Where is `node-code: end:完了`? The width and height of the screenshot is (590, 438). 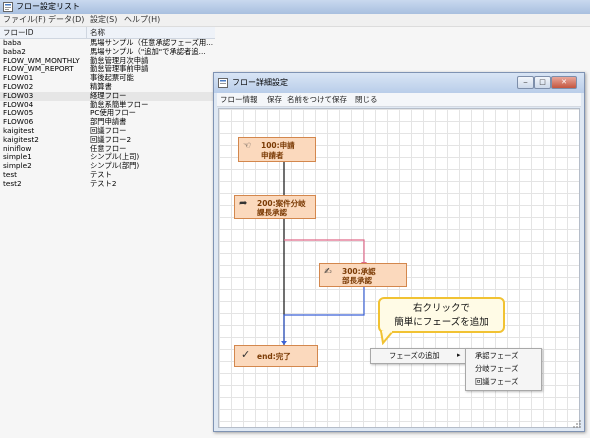
node-code: end:完了 is located at coordinates (274, 356).